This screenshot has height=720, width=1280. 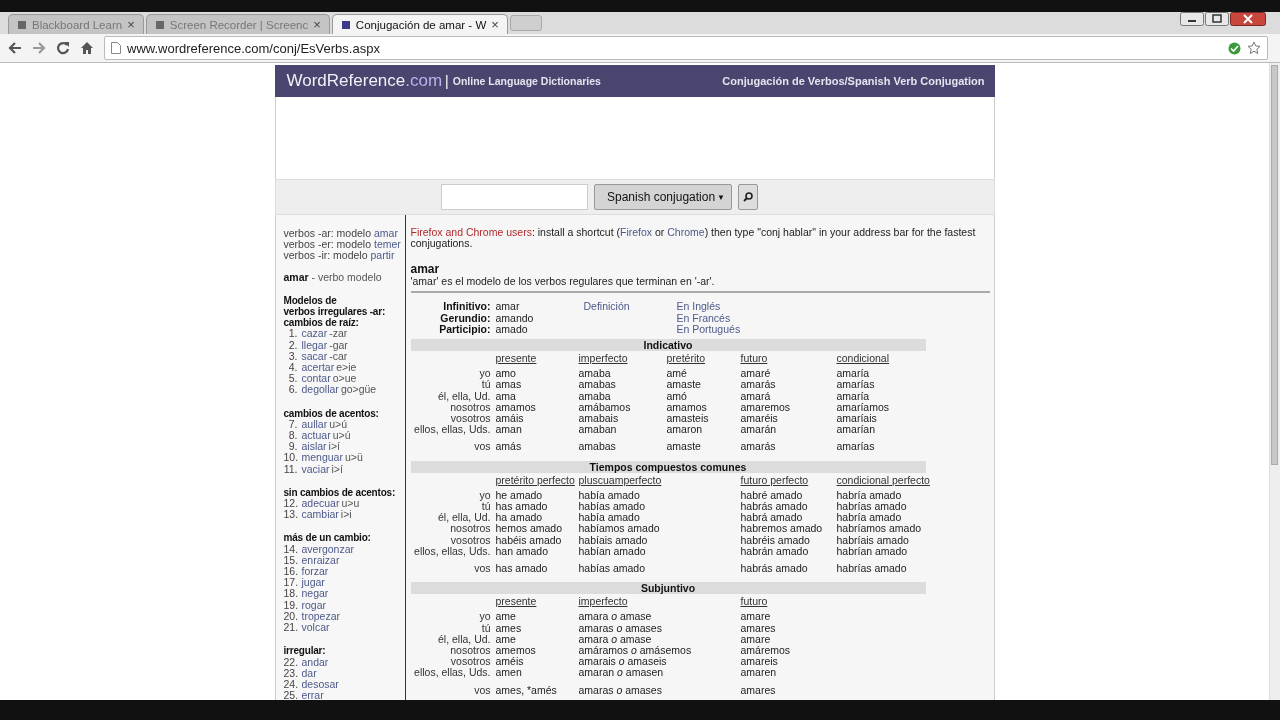 I want to click on verb-form: amaras o amases, so click(x=620, y=627).